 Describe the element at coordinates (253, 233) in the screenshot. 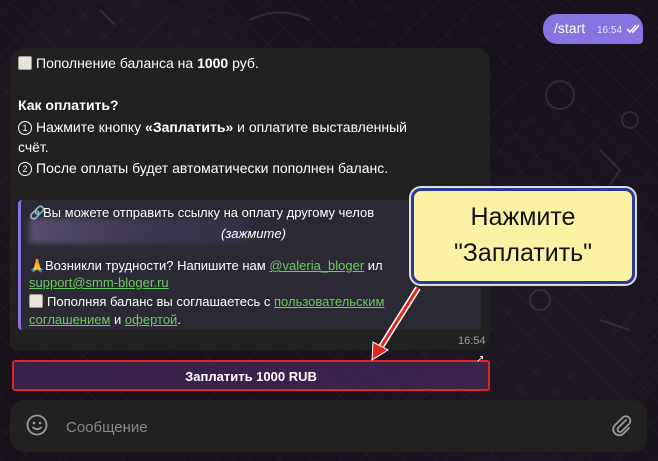

I see `hold-hint: (зажмите)` at that location.